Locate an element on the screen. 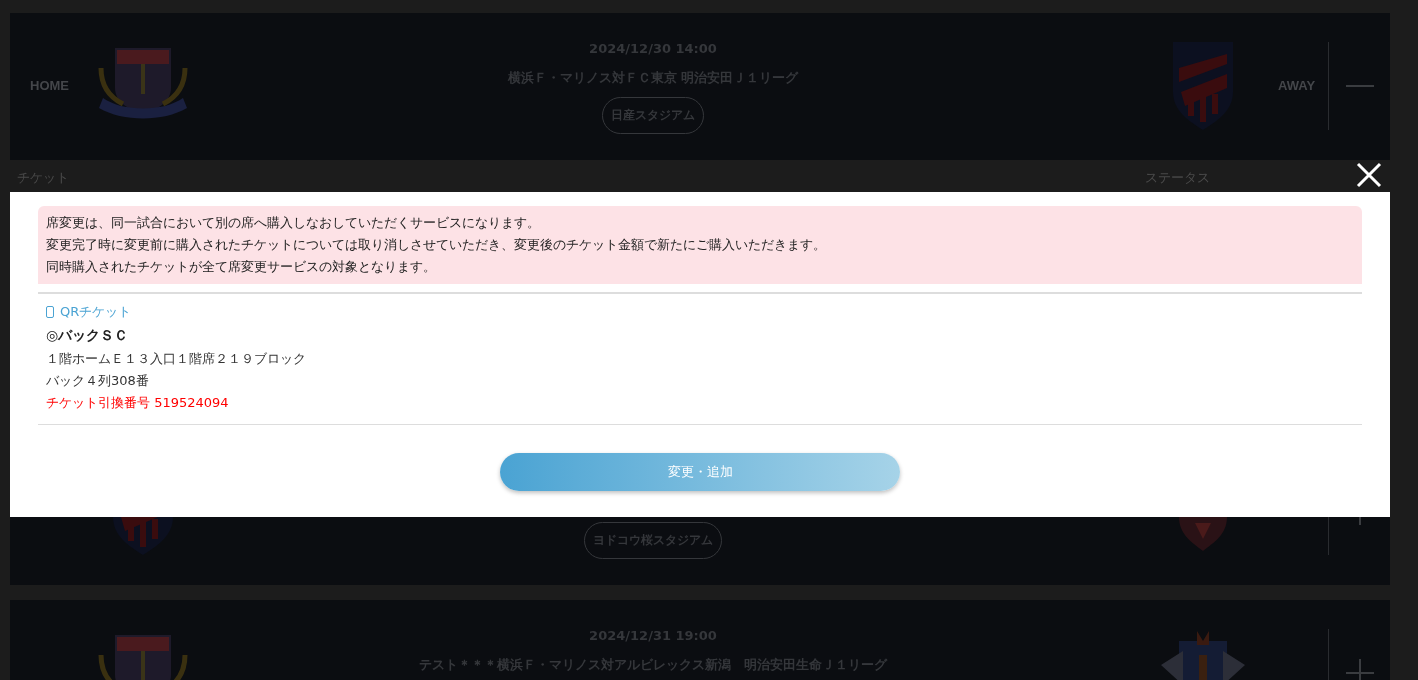 Image resolution: width=1418 pixels, height=680 pixels. seat-location: １階ホームＥ１３入口１階席２１９ブロック is located at coordinates (176, 359).